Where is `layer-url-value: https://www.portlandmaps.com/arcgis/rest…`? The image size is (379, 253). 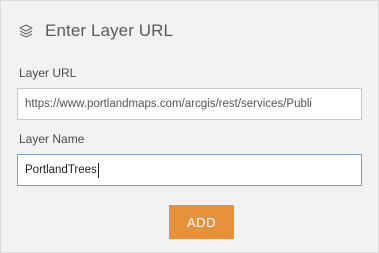
layer-url-value: https://www.portlandmaps.com/arcgis/rest… is located at coordinates (168, 104).